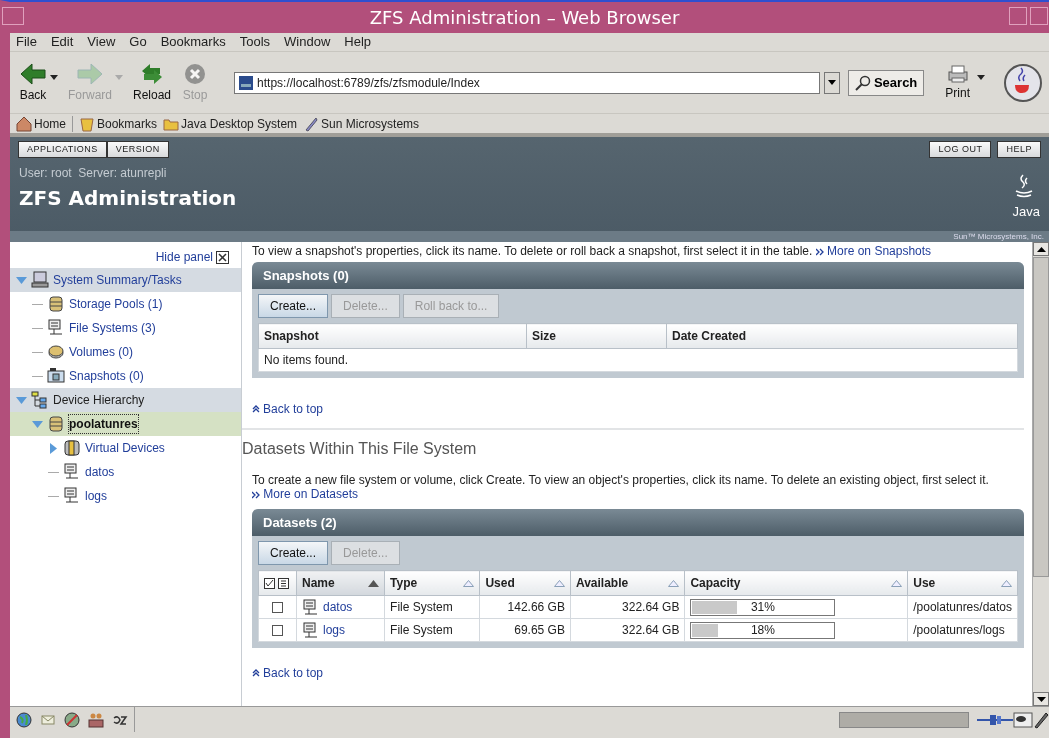 Image resolution: width=1049 pixels, height=738 pixels. Describe the element at coordinates (269, 583) in the screenshot. I see `select-all-icon` at that location.